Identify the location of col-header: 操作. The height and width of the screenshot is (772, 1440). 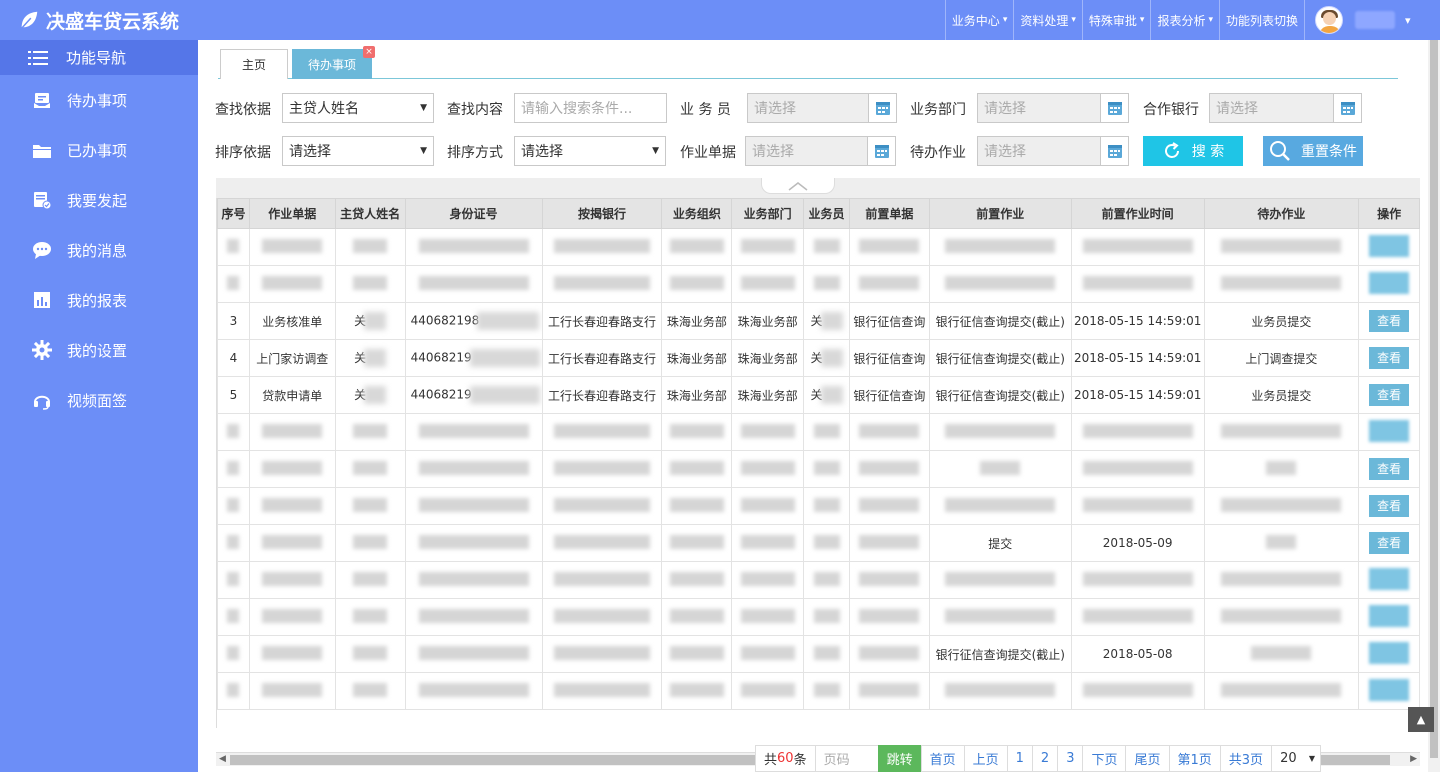
(1389, 213).